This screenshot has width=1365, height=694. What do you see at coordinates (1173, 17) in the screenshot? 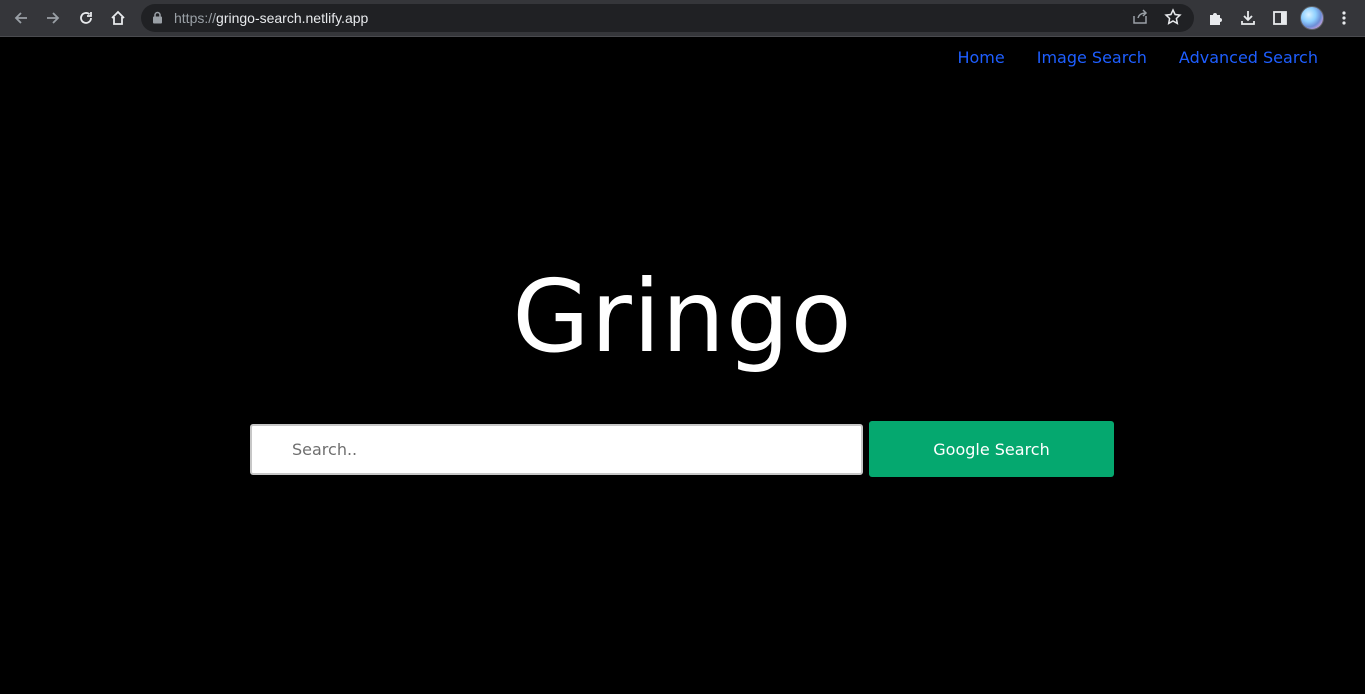
I see `star-icon` at bounding box center [1173, 17].